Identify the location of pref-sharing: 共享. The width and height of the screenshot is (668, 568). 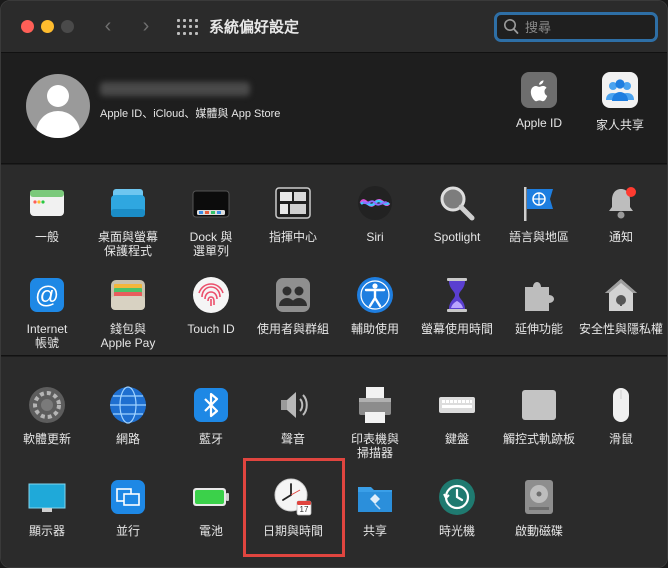
(375, 507).